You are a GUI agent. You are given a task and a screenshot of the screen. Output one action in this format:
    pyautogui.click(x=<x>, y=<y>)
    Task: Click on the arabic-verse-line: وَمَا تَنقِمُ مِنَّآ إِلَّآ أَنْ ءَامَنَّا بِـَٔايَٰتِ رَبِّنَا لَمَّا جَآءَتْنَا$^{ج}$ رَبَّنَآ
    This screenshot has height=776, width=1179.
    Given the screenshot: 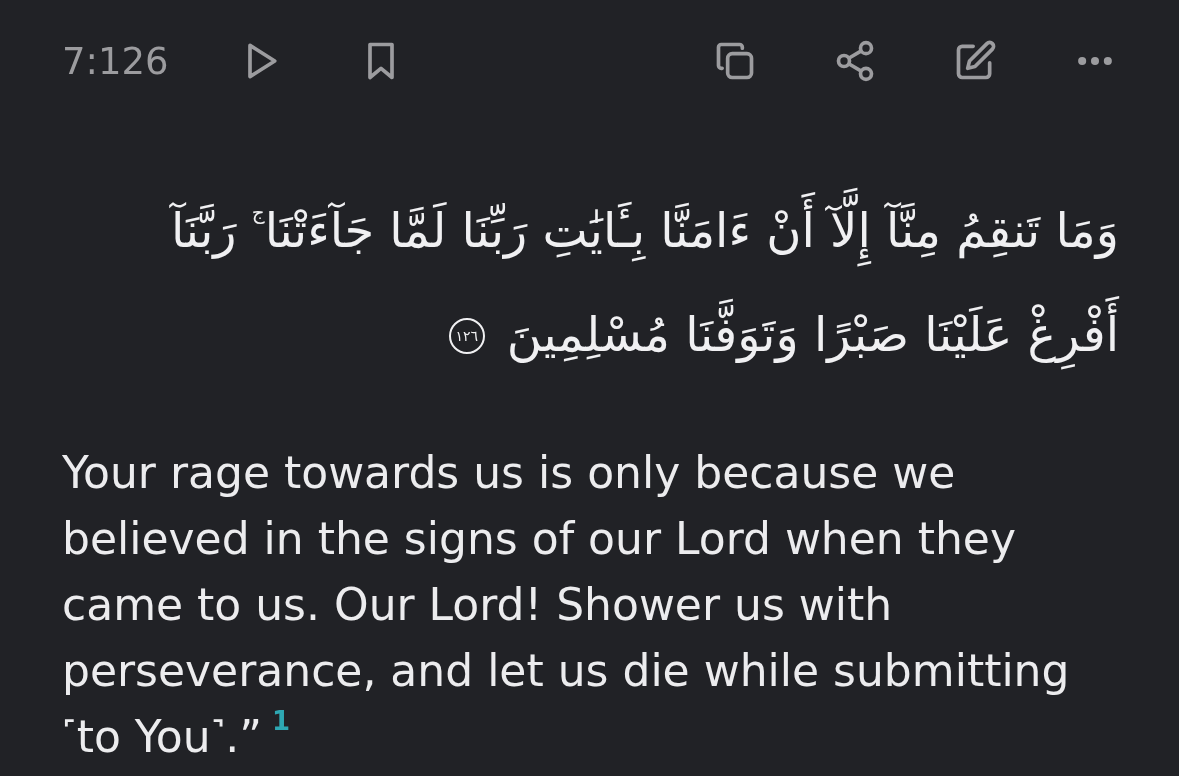 What is the action you would take?
    pyautogui.click(x=644, y=230)
    